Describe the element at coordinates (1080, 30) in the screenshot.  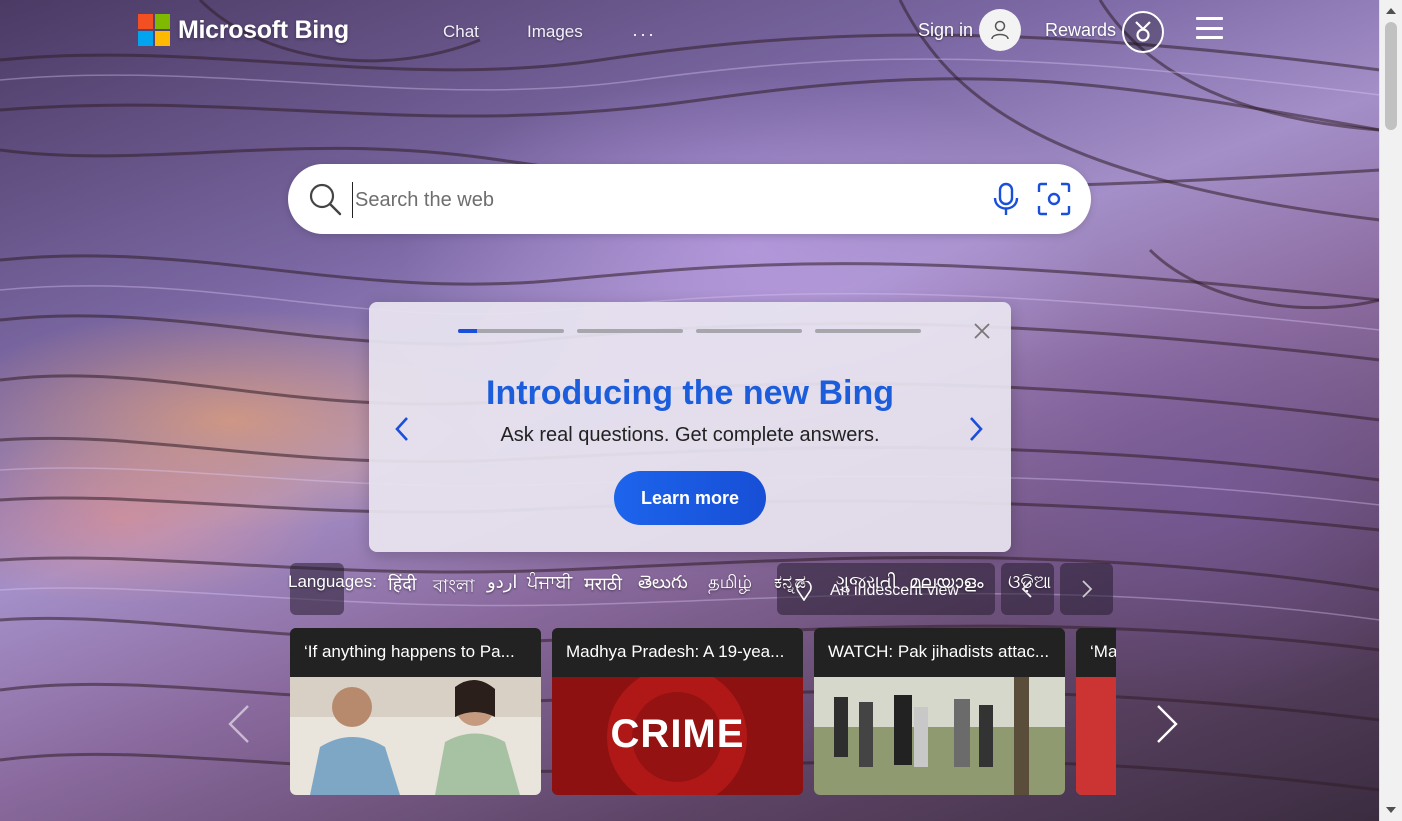
I see `rewards-link: Rewards` at that location.